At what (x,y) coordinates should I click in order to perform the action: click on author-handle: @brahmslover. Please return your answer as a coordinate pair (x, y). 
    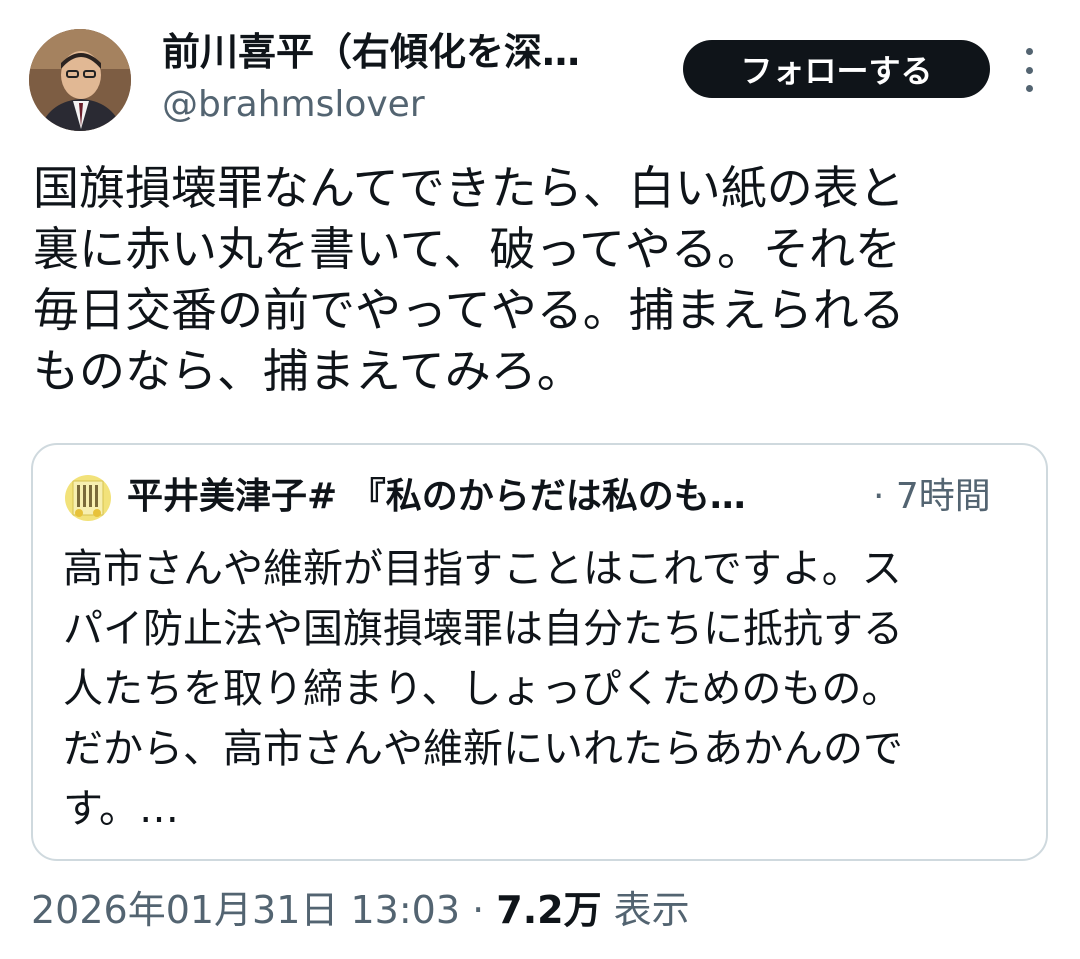
    Looking at the image, I should click on (293, 105).